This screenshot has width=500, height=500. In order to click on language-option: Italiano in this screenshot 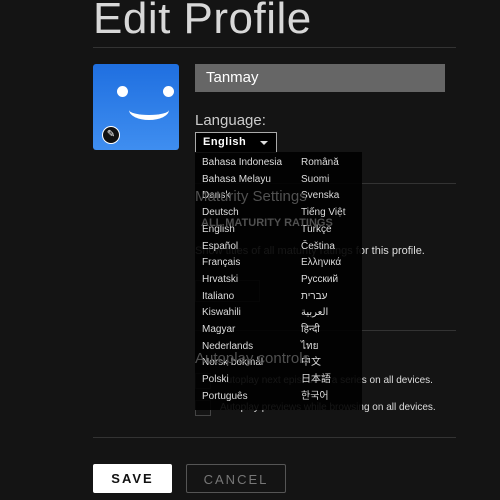, I will do `click(218, 297)`.